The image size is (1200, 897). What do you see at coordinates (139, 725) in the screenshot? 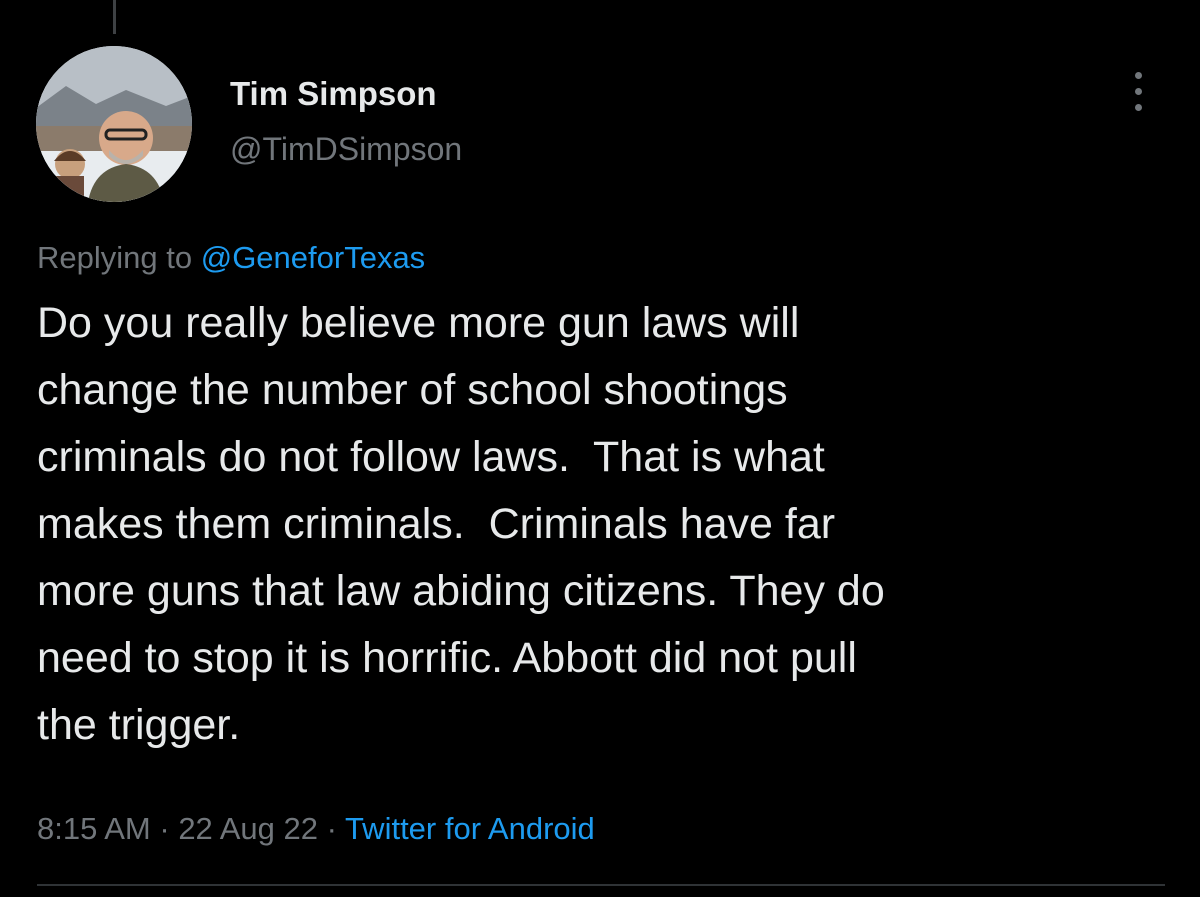
I see `tweet-text-line: the trigger.` at bounding box center [139, 725].